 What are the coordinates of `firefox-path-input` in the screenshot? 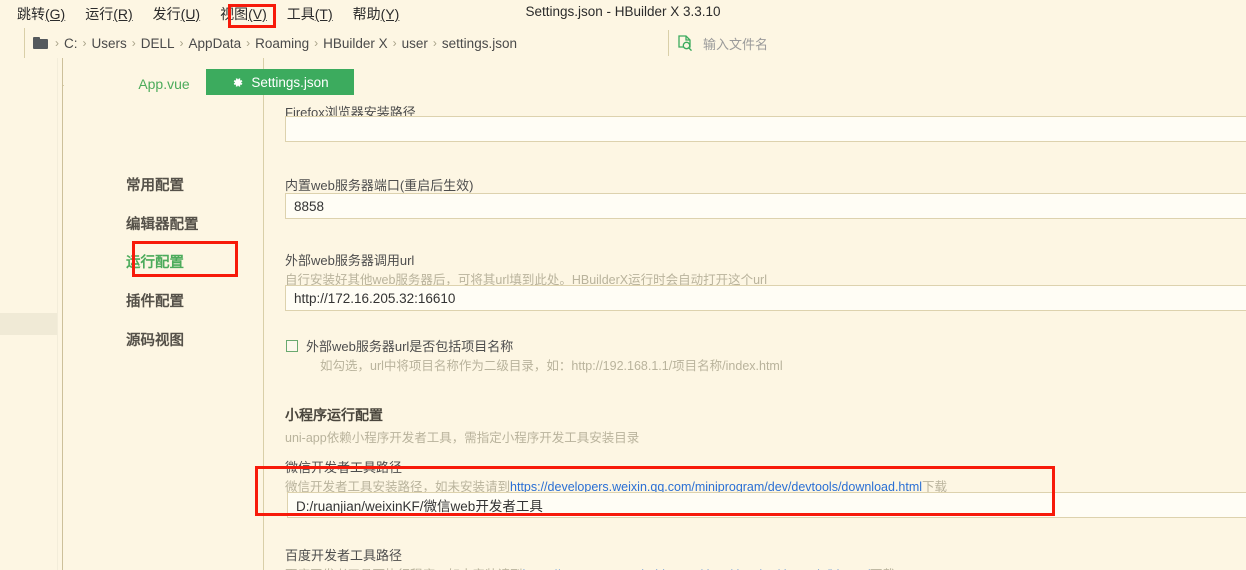 It's located at (765, 129).